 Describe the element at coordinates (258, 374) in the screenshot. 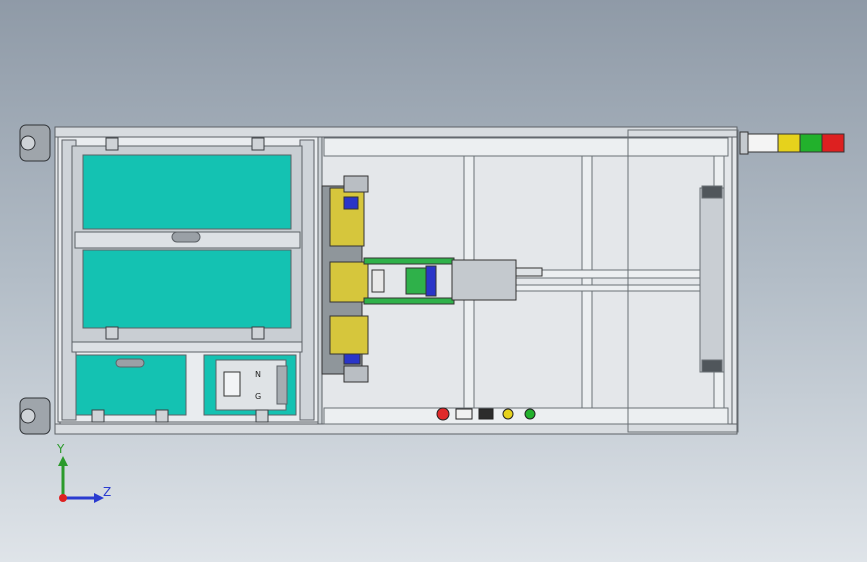

I see `selector-label-n: N` at that location.